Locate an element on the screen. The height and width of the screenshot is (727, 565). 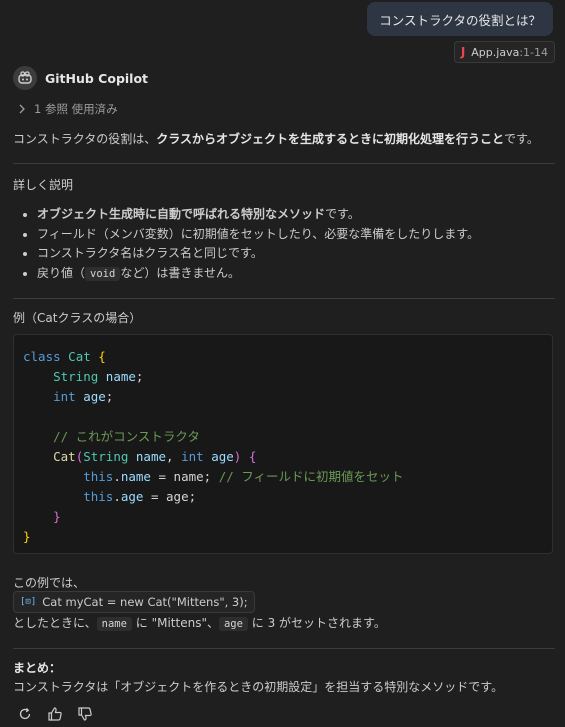
example-result-text: としたときに、 is located at coordinates (55, 623).